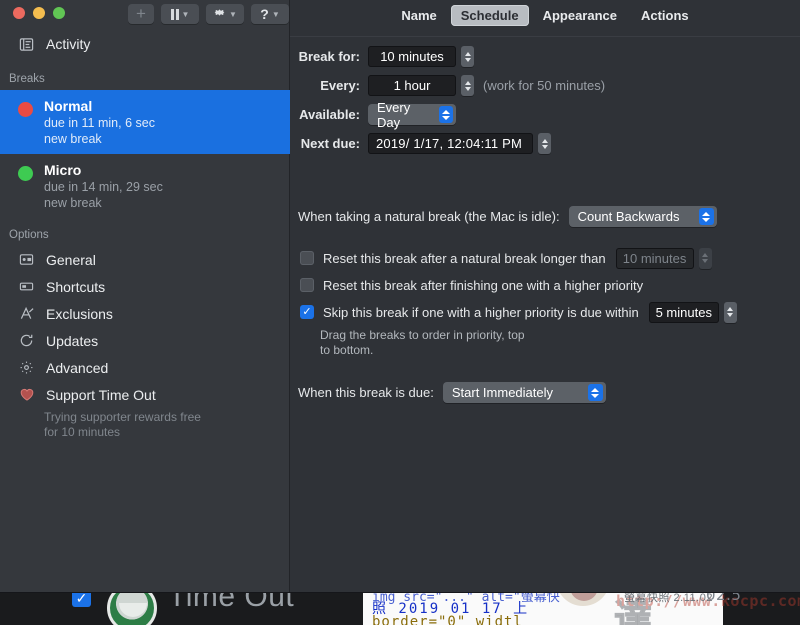 The width and height of the screenshot is (800, 625). I want to click on skip-if-higher-checkbox: ✓, so click(307, 312).